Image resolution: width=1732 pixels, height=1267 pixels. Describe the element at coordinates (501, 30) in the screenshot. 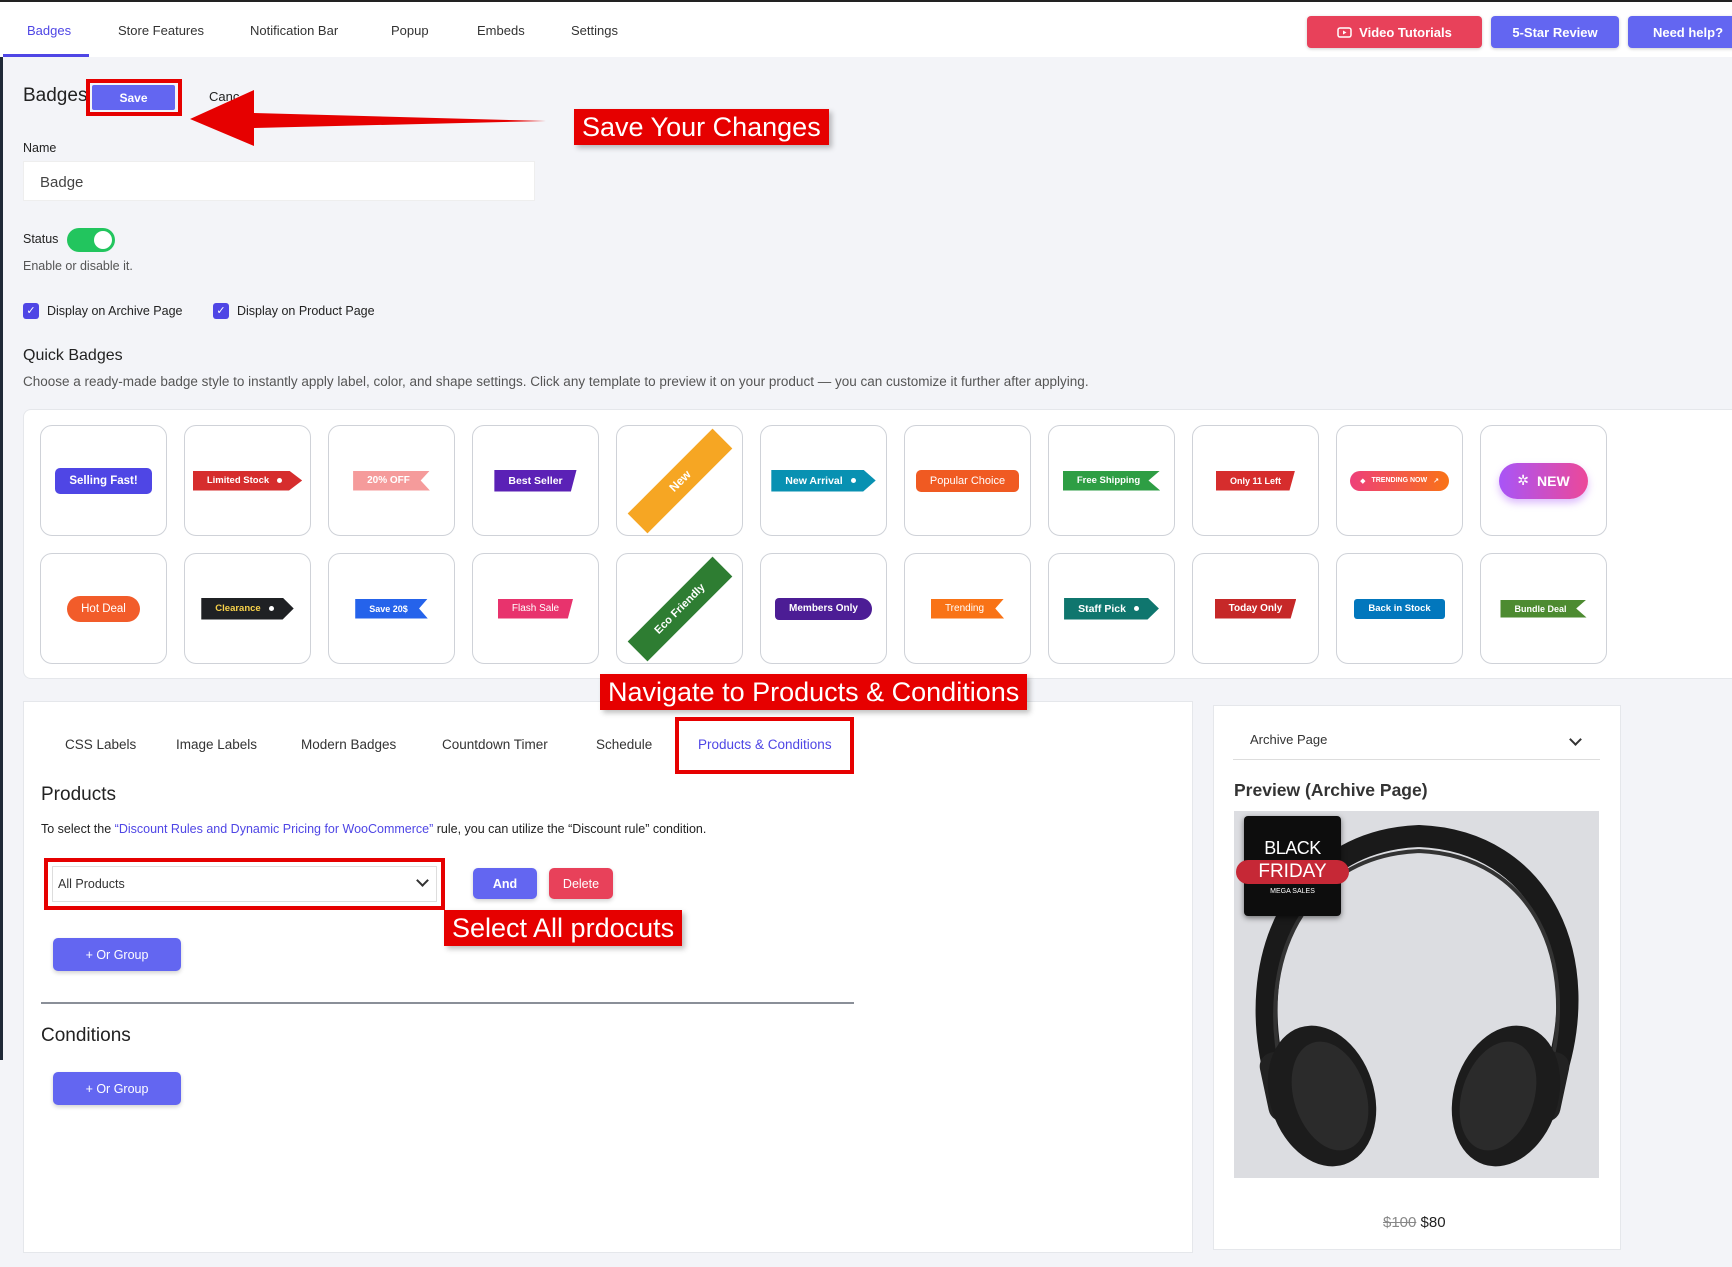

I see `tab-embeds: Embeds` at that location.